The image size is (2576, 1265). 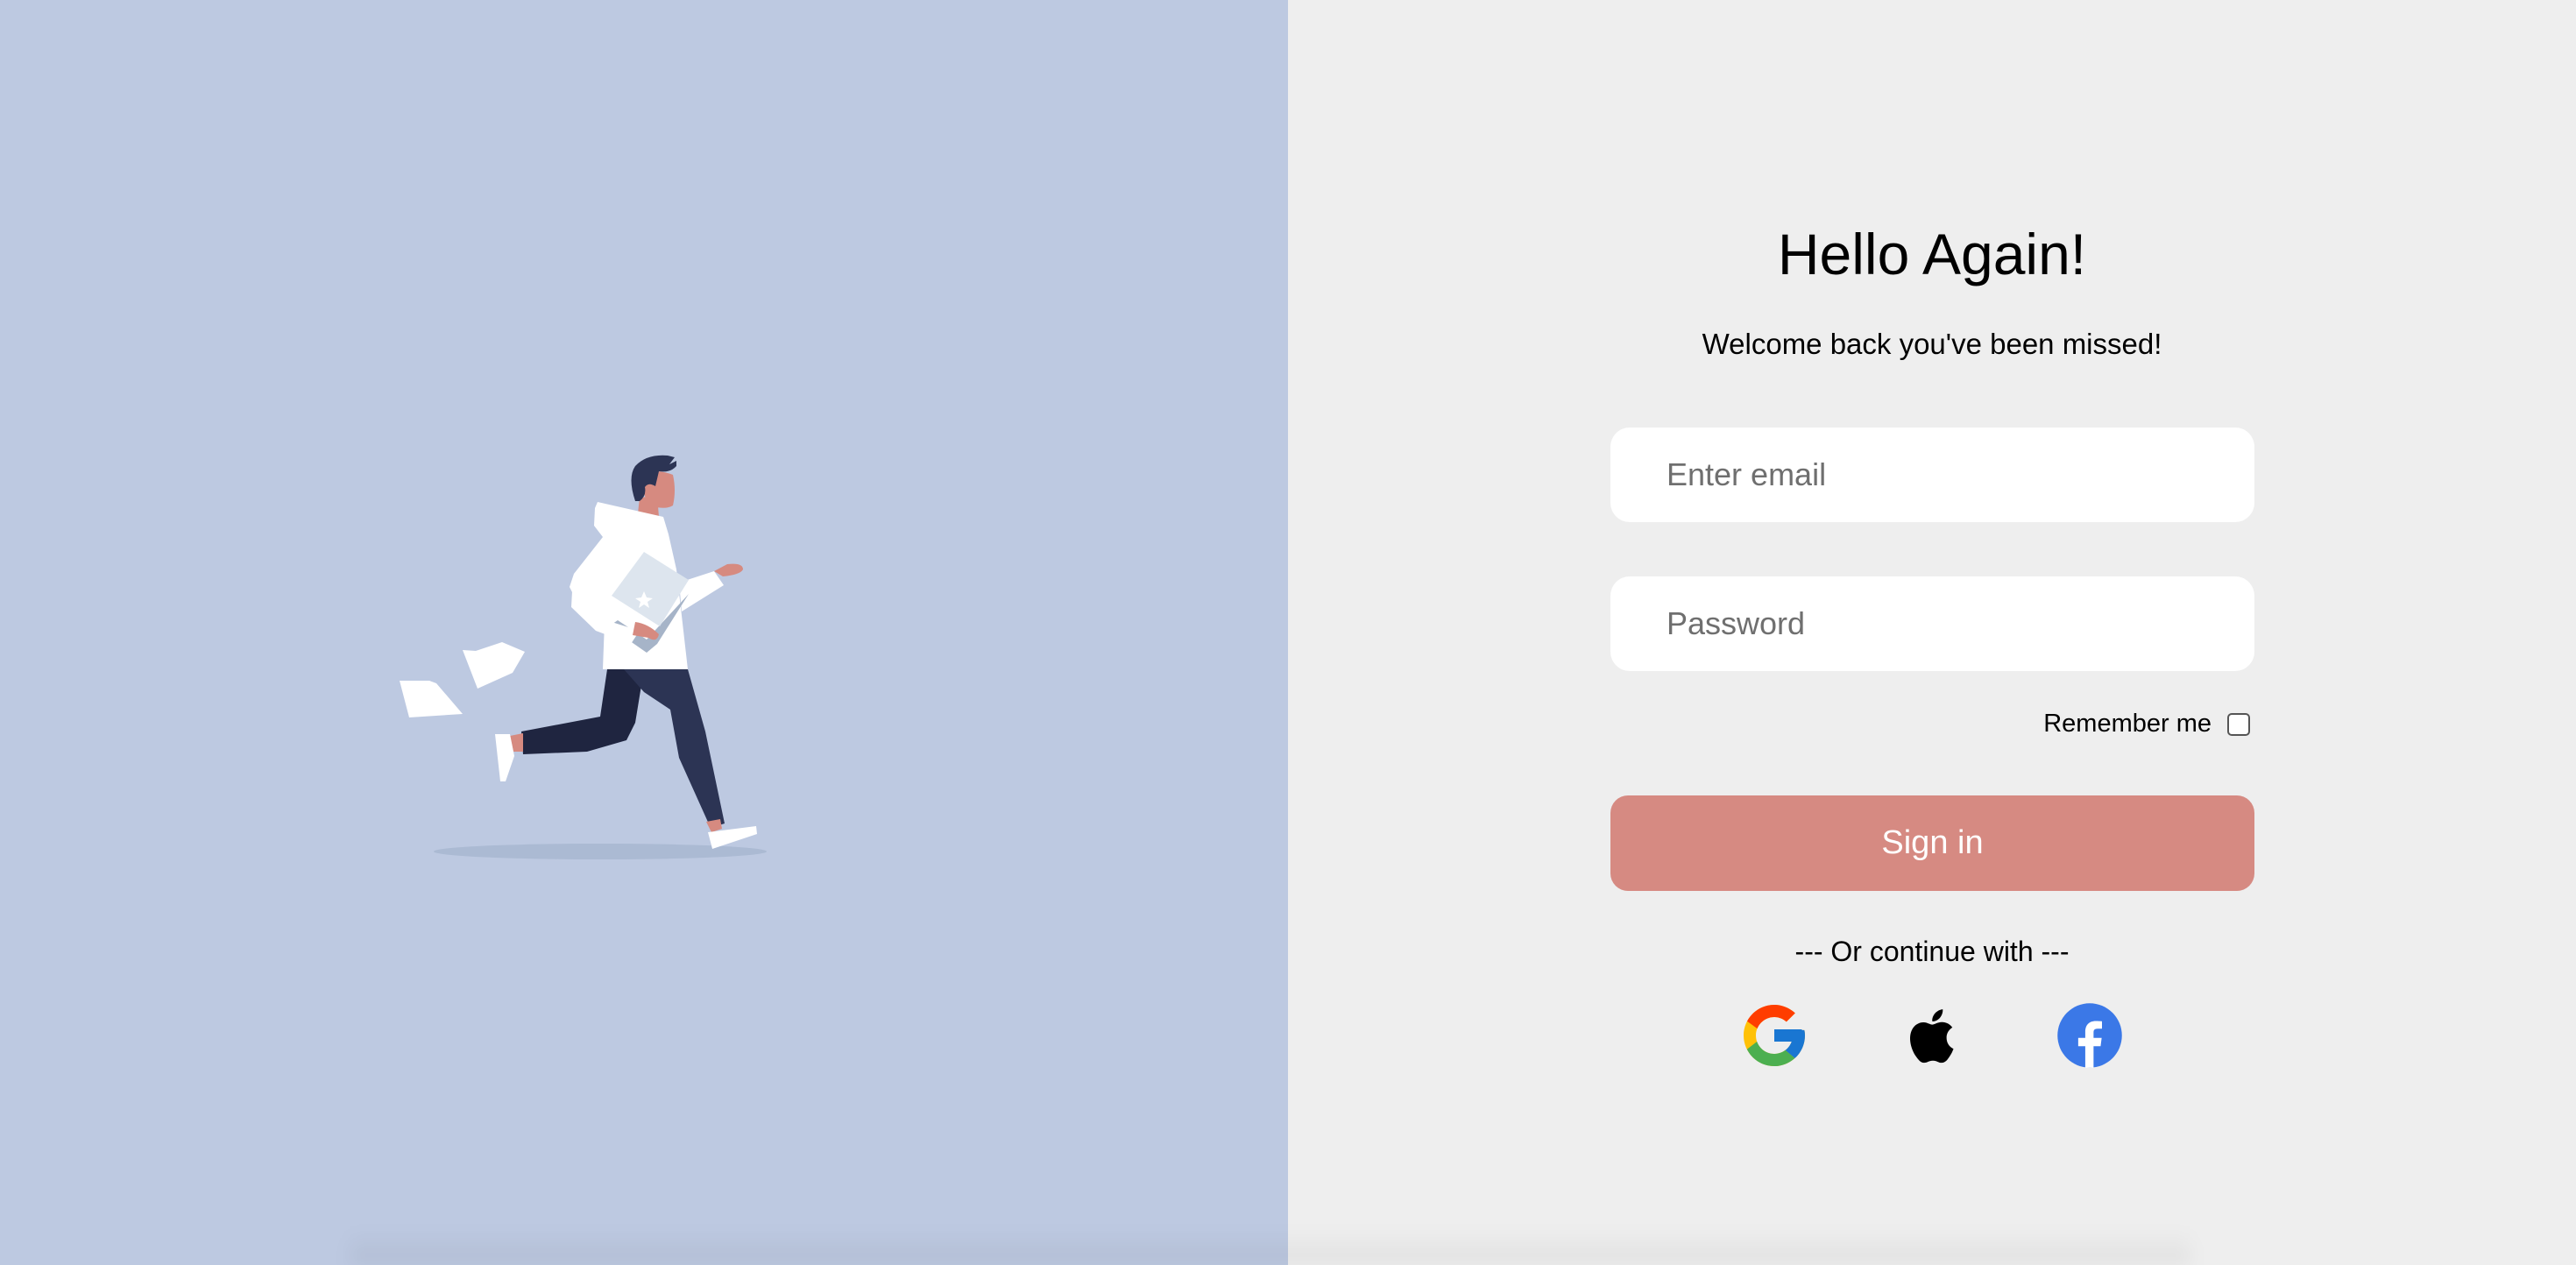 What do you see at coordinates (1932, 1036) in the screenshot?
I see `apple-icon` at bounding box center [1932, 1036].